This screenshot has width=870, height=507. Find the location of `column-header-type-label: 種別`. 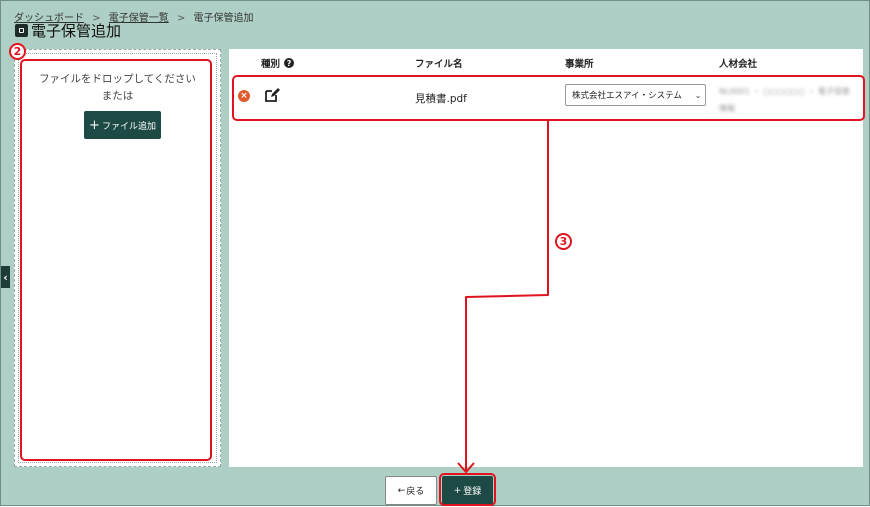

column-header-type-label: 種別 is located at coordinates (271, 64).